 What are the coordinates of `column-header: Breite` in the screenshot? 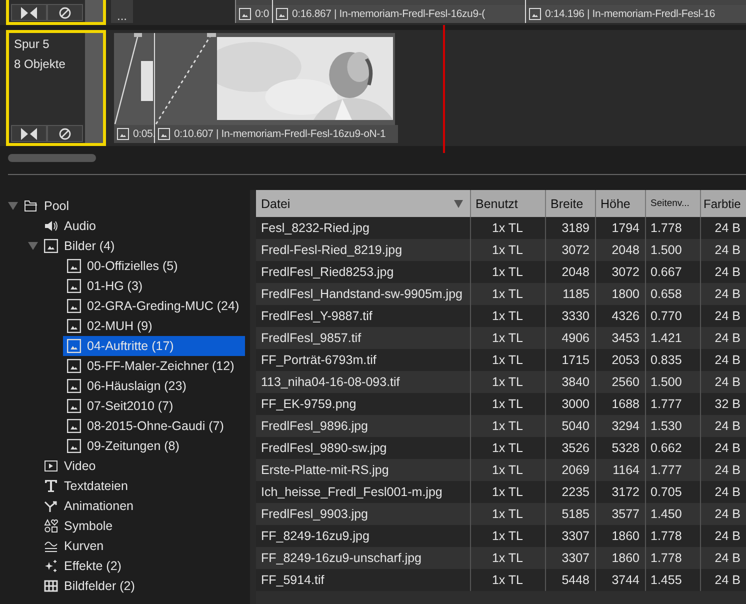 It's located at (570, 203).